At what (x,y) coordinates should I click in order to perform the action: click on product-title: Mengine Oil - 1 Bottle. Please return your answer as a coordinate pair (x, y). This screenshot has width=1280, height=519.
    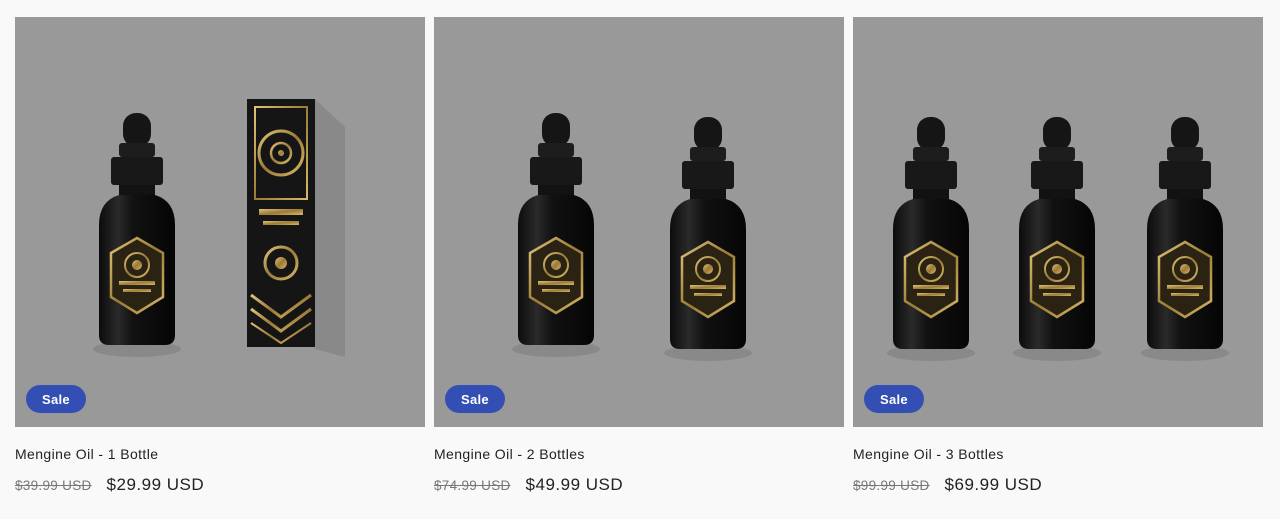
    Looking at the image, I should click on (220, 454).